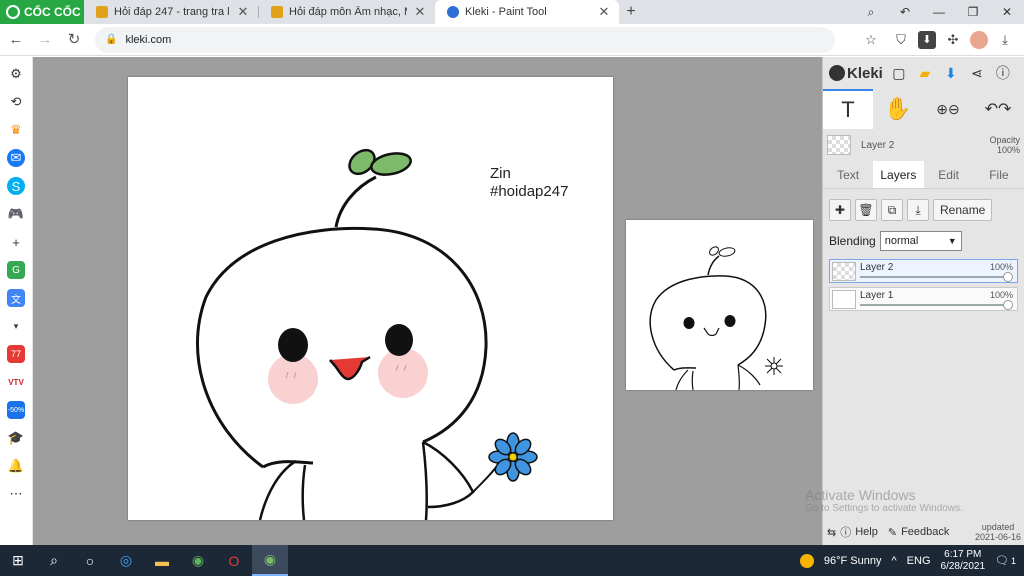 The image size is (1024, 576). What do you see at coordinates (16, 382) in the screenshot?
I see `vtv-icon: VTV` at bounding box center [16, 382].